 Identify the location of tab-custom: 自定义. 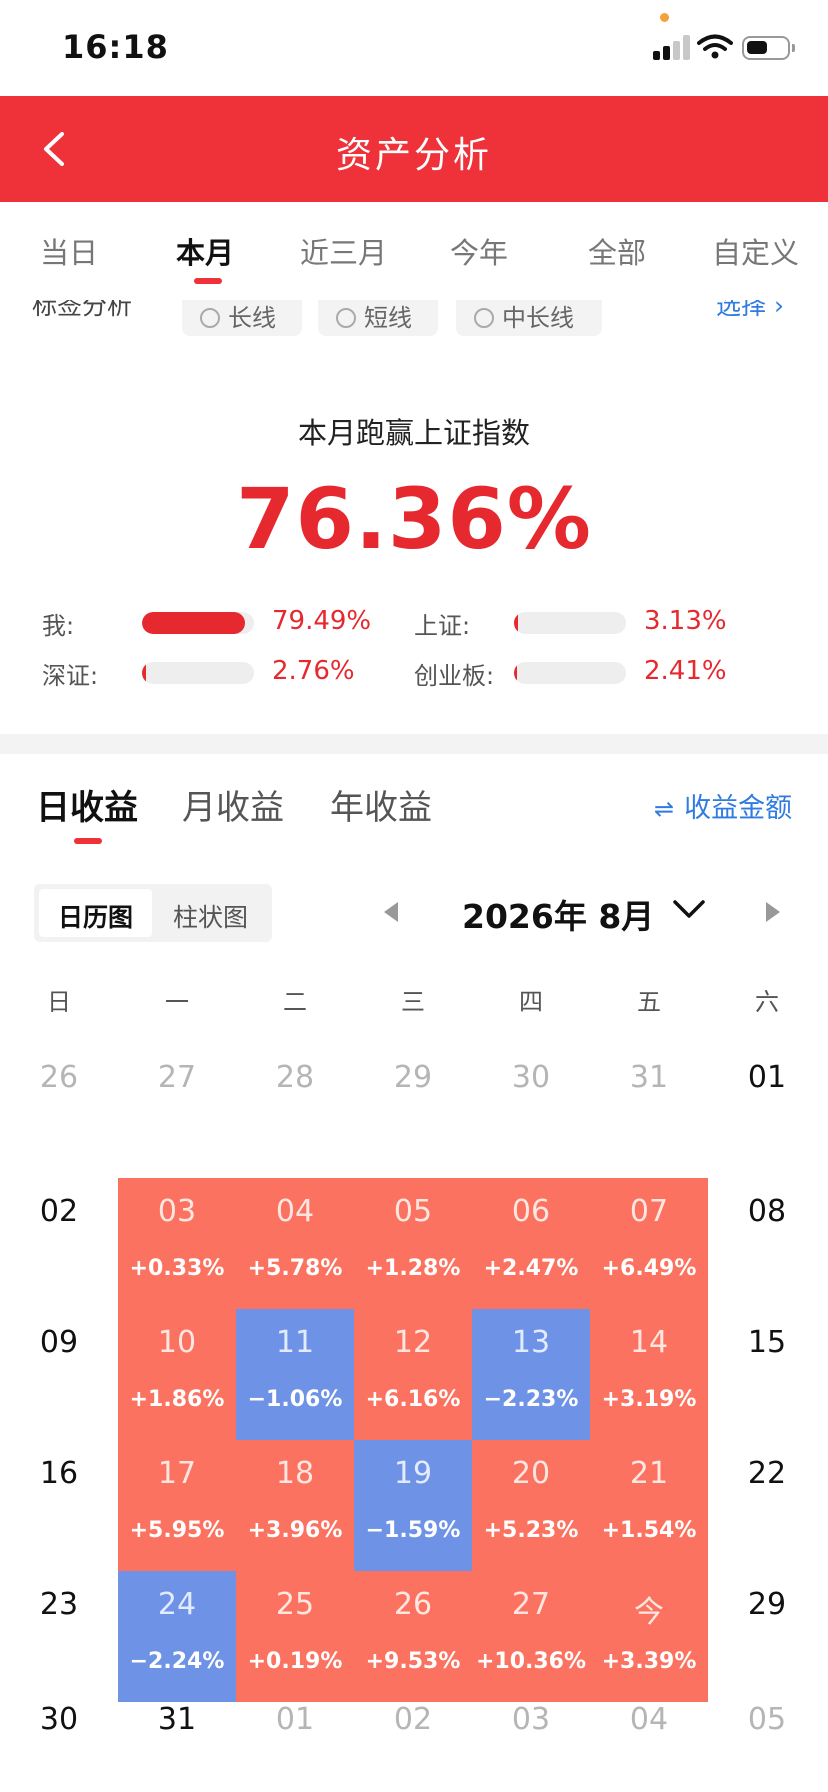
(755, 251).